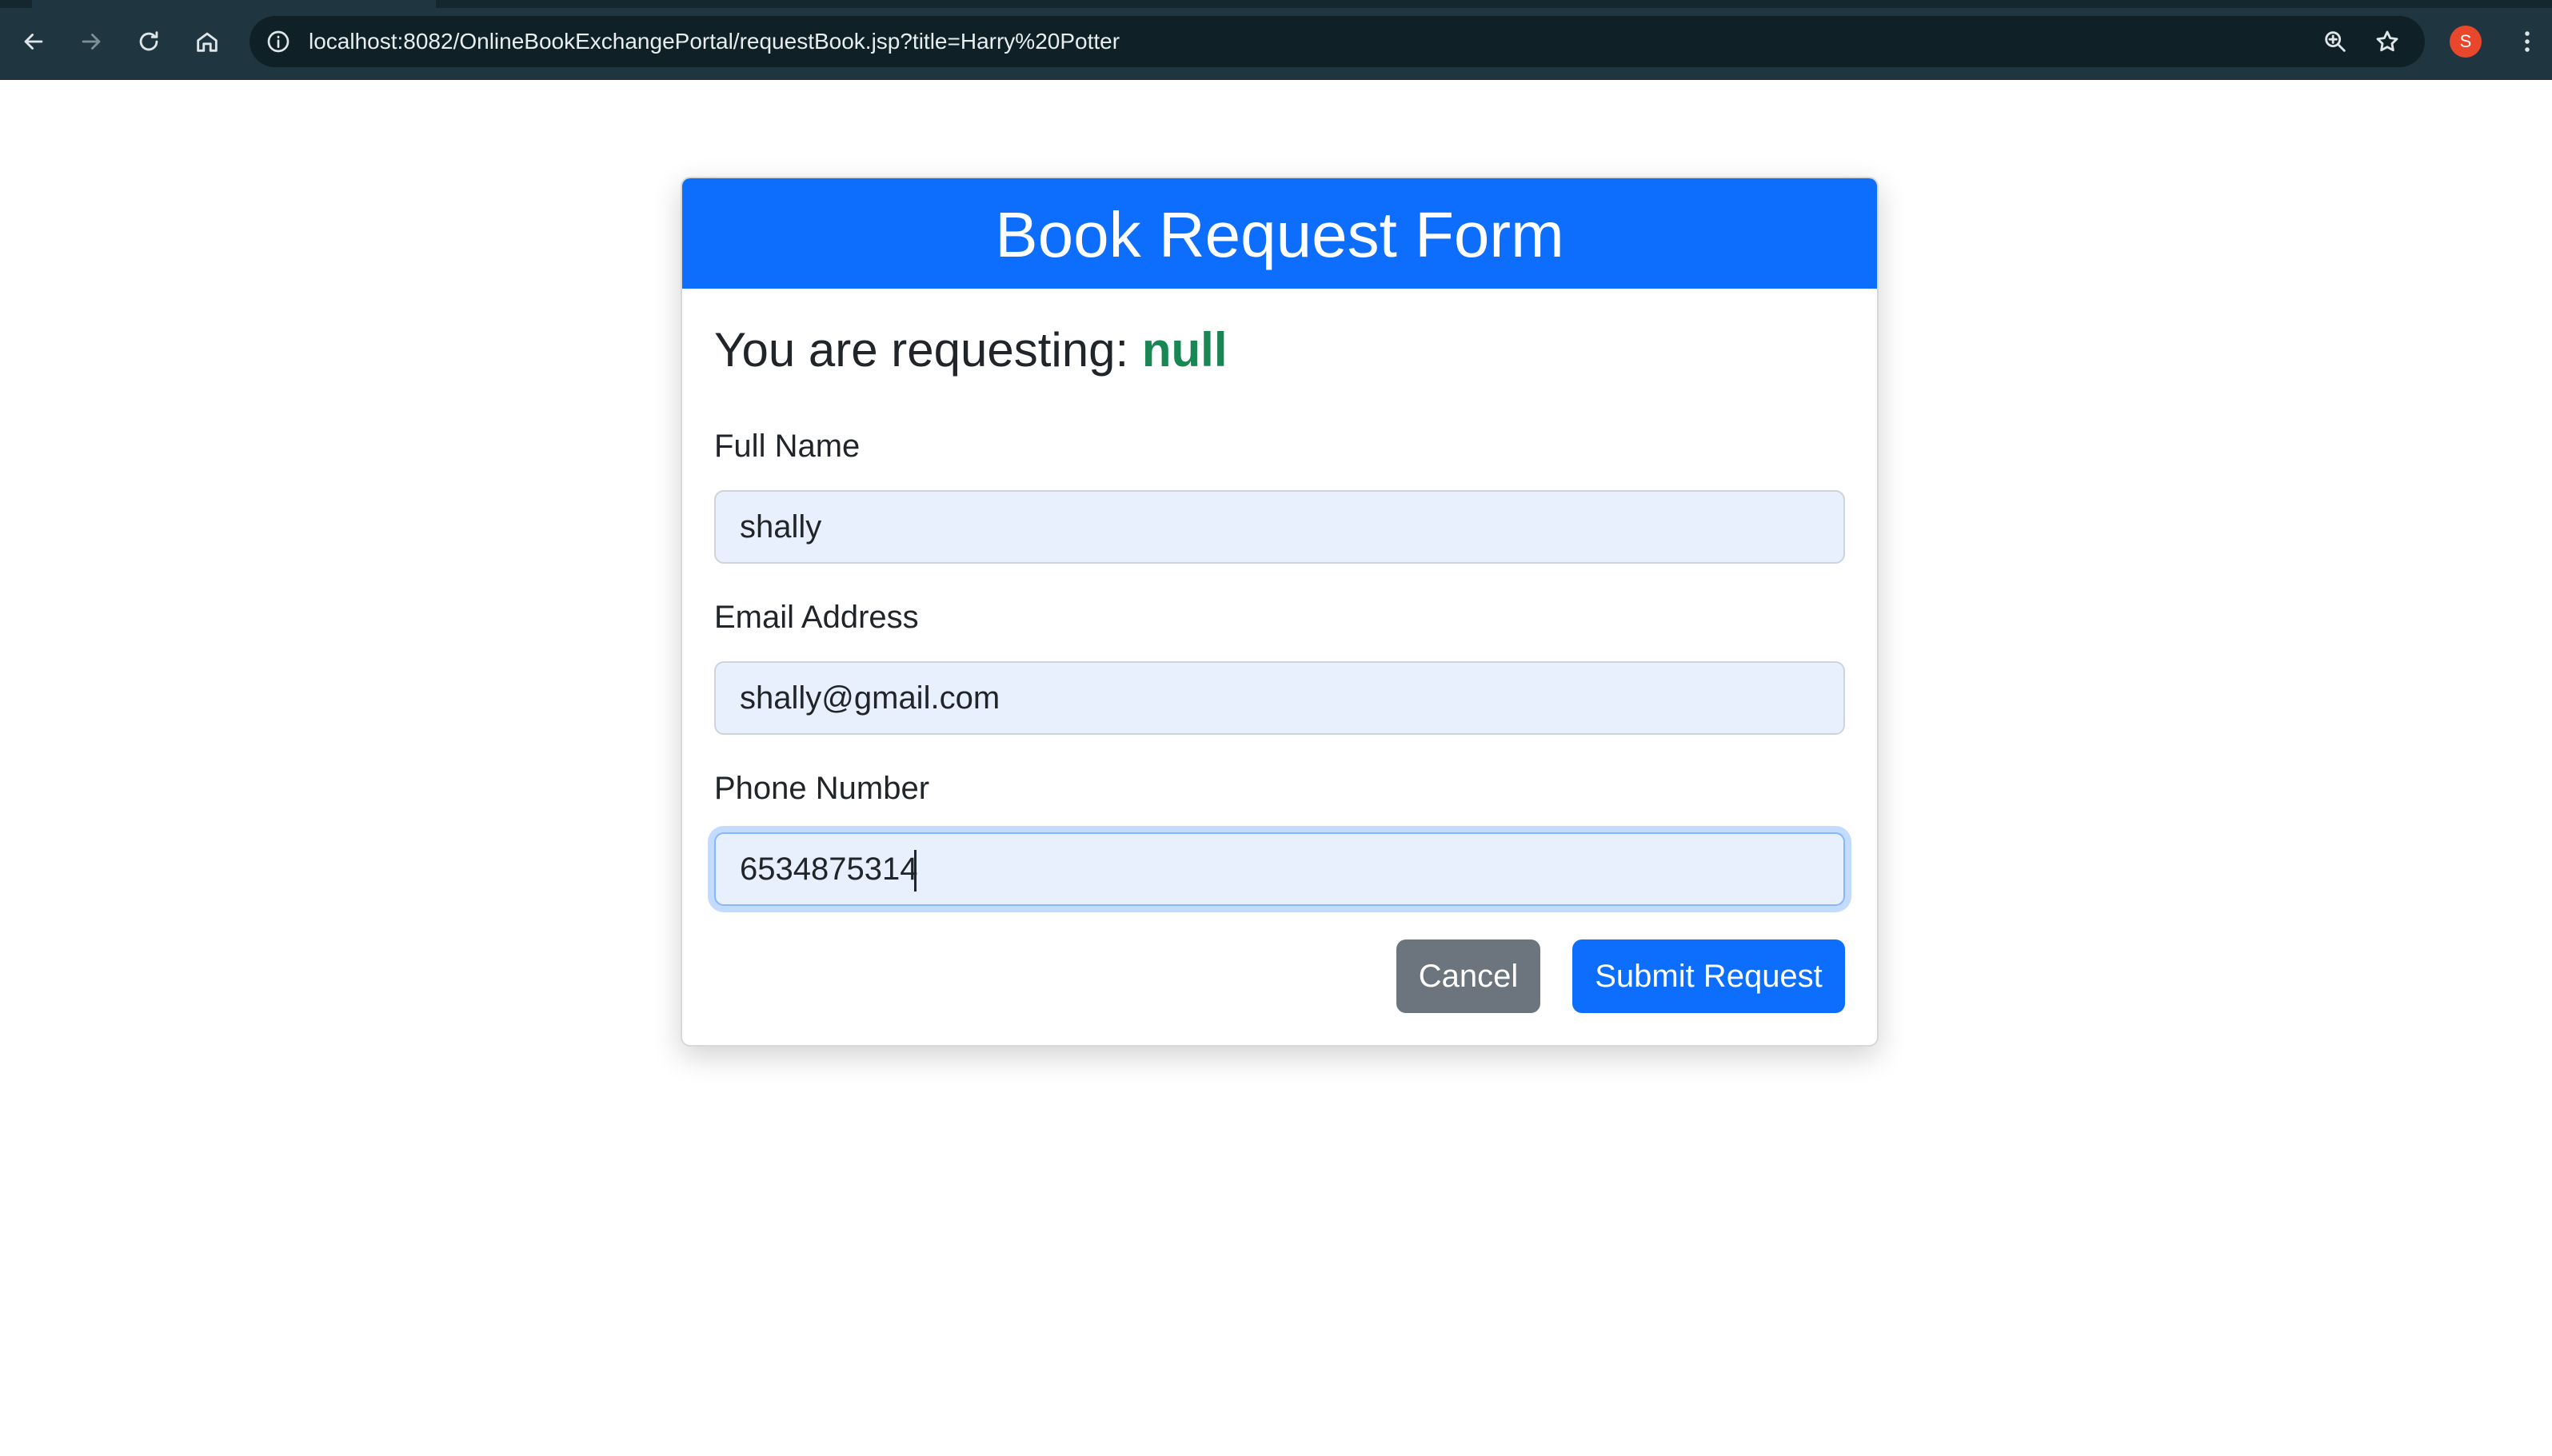 The image size is (2552, 1456). I want to click on email-label: Email Address, so click(816, 617).